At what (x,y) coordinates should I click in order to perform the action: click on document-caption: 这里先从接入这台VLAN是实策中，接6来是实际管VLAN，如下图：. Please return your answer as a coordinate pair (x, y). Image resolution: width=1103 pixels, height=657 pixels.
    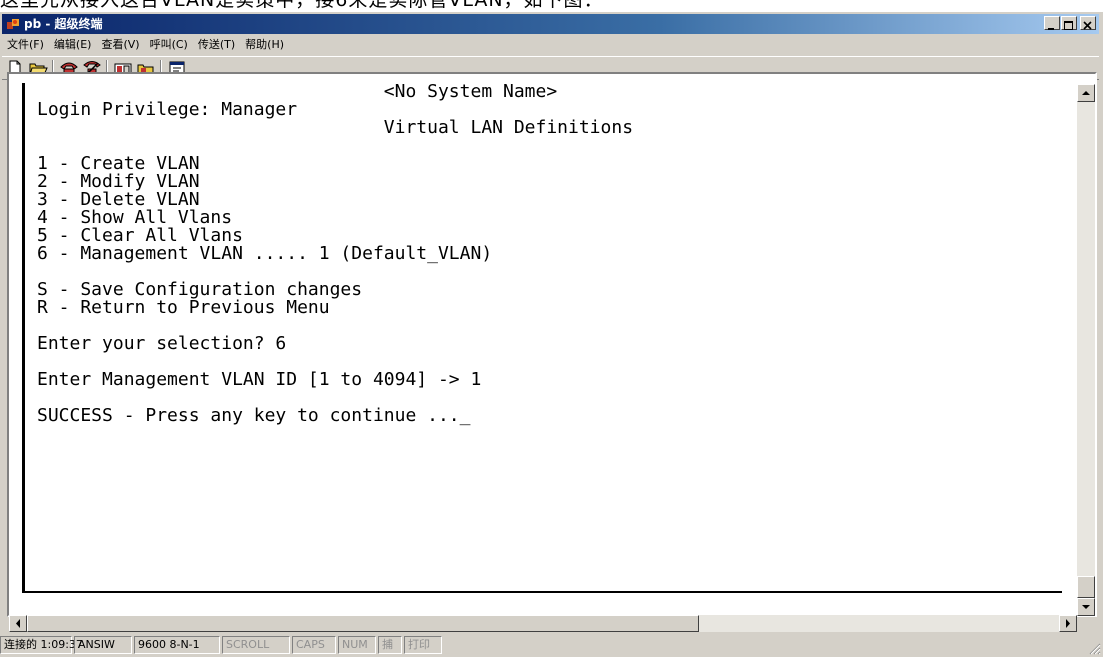
    Looking at the image, I should click on (302, 5).